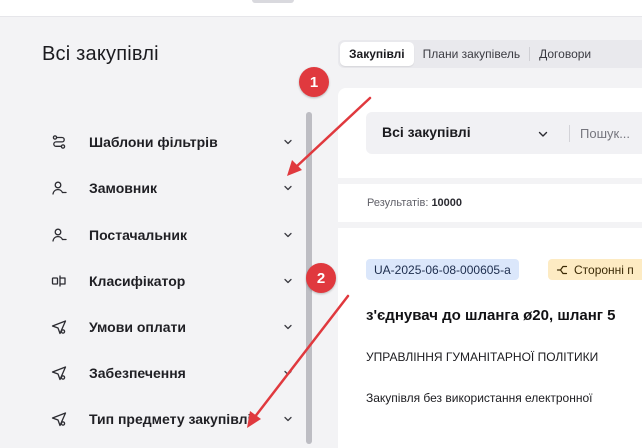 This screenshot has width=642, height=448. What do you see at coordinates (611, 133) in the screenshot?
I see `search-input` at bounding box center [611, 133].